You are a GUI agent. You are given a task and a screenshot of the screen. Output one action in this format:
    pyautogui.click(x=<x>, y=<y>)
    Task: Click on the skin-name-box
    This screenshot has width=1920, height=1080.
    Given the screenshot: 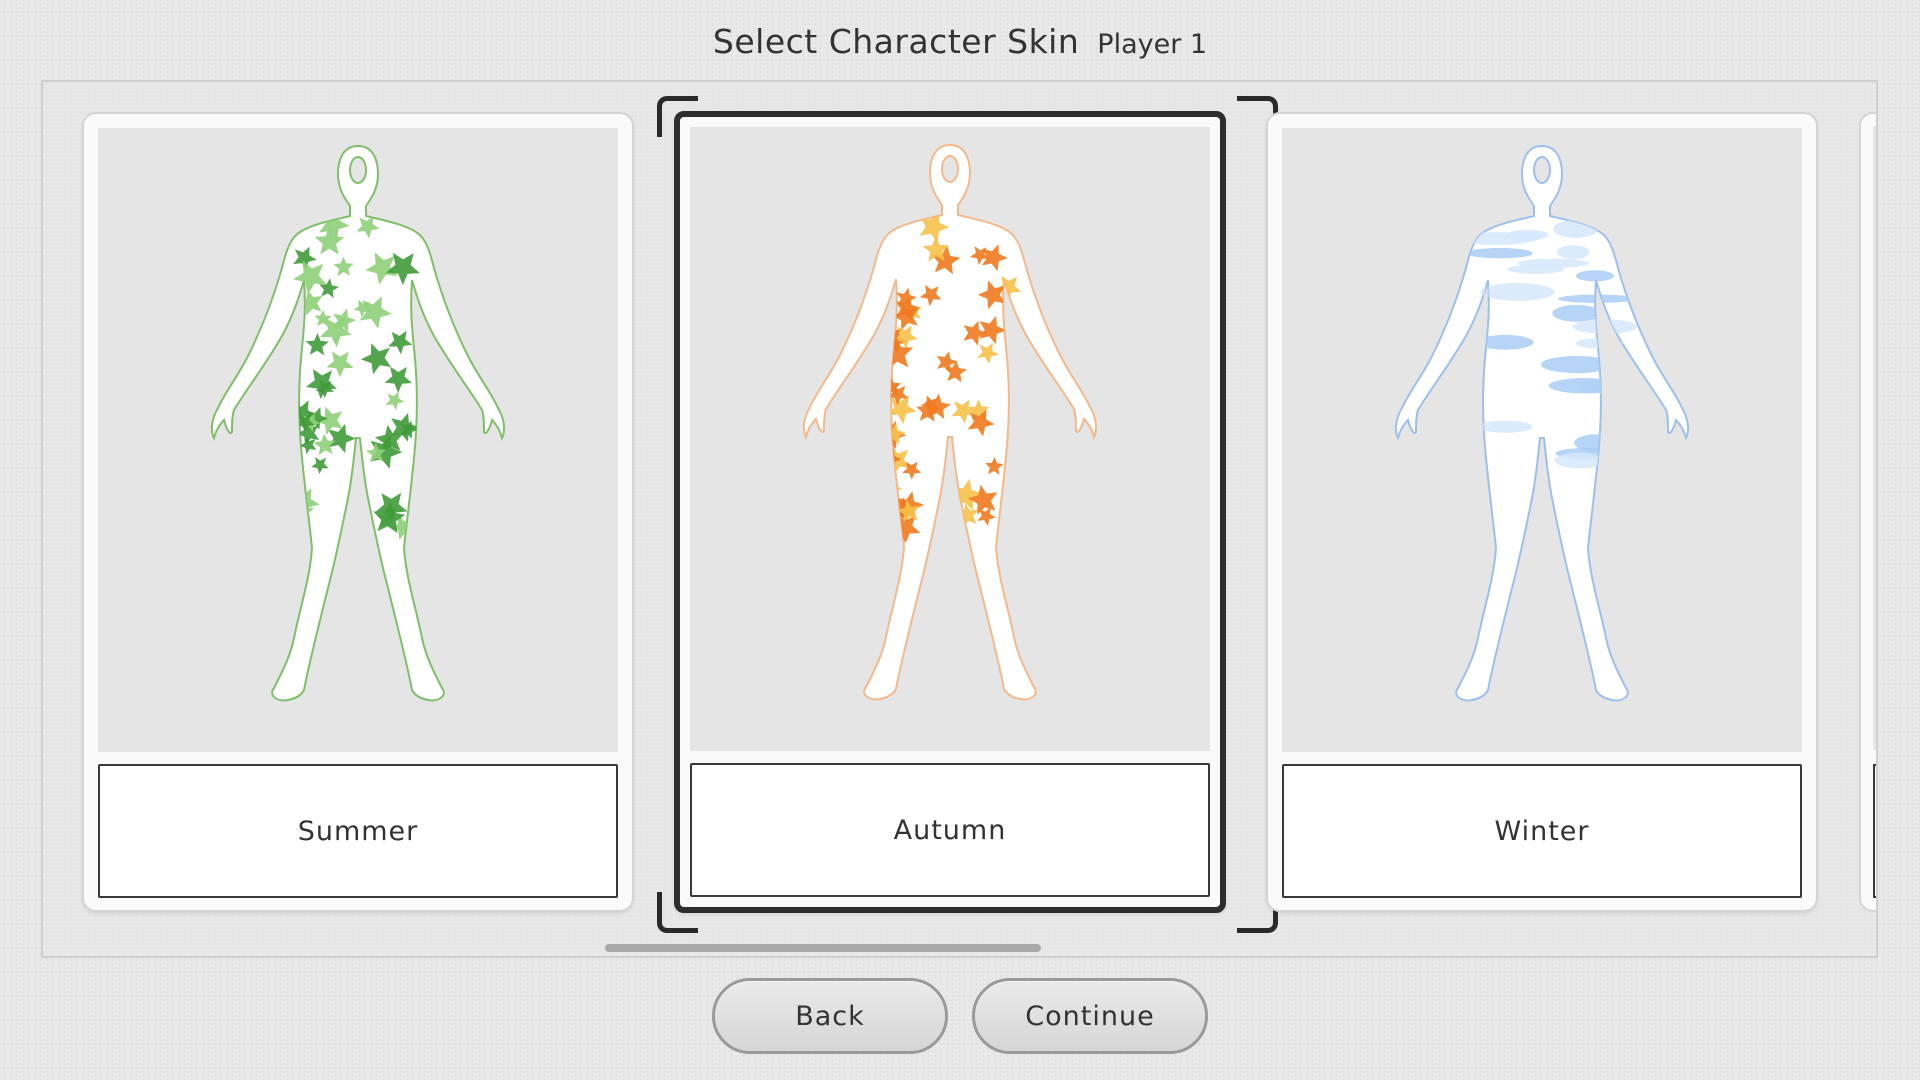 What is the action you would take?
    pyautogui.click(x=1874, y=831)
    